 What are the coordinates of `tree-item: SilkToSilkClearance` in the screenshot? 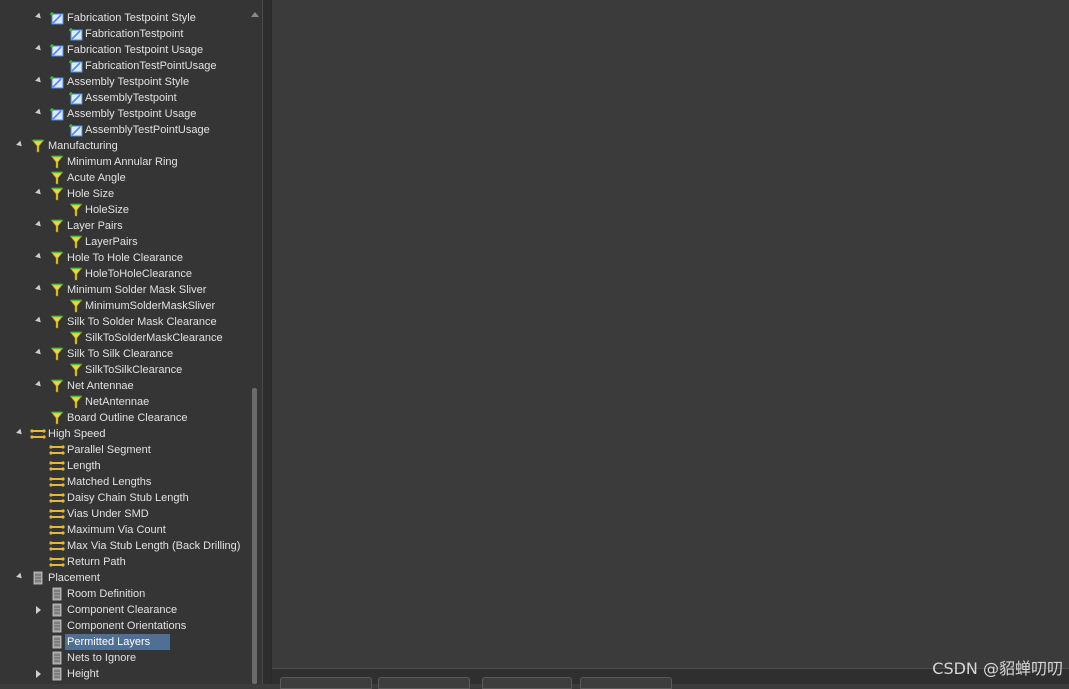 It's located at (125, 370).